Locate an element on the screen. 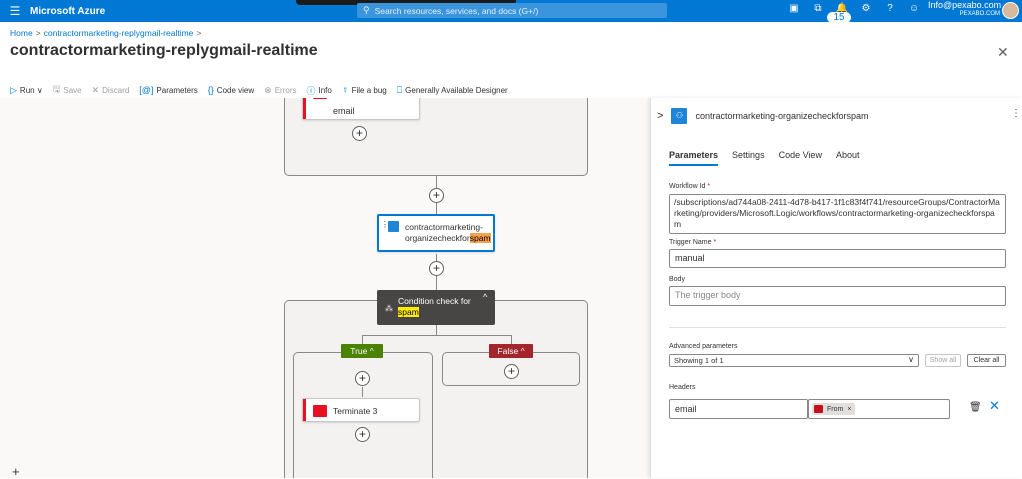 This screenshot has width=1022, height=479. terminate-action-card: Terminate 3 is located at coordinates (361, 410).